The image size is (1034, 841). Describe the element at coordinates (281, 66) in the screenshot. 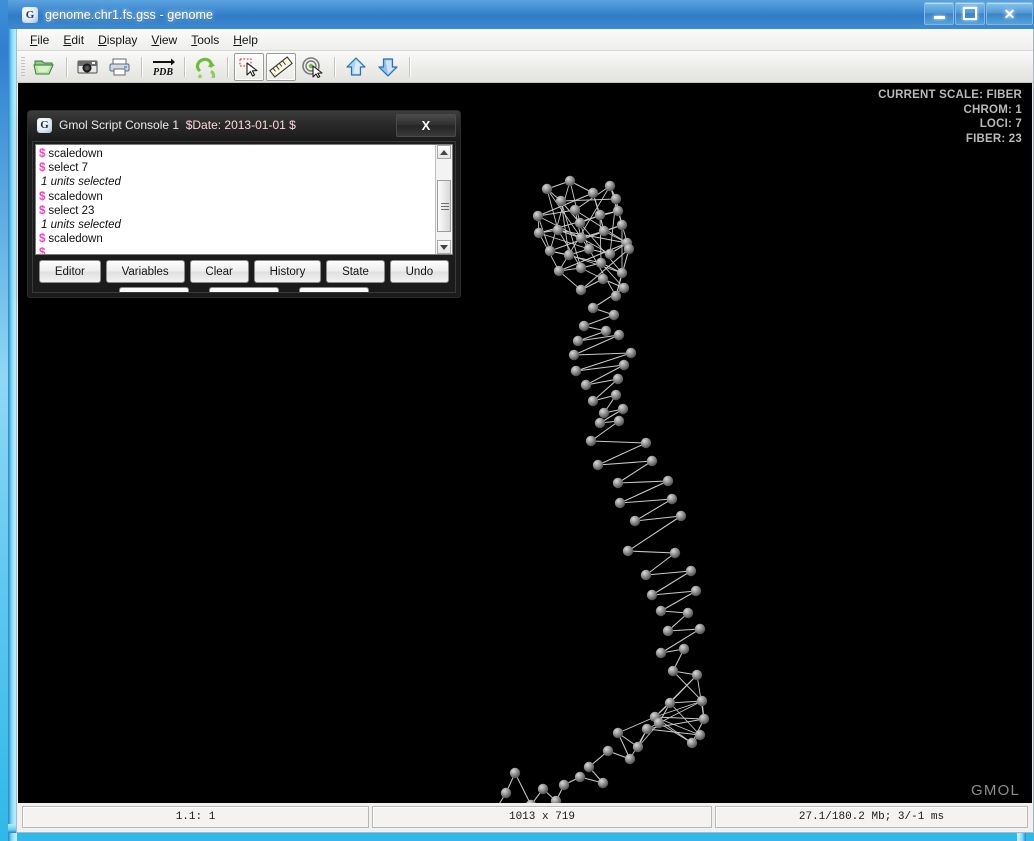

I see `measure-button` at that location.